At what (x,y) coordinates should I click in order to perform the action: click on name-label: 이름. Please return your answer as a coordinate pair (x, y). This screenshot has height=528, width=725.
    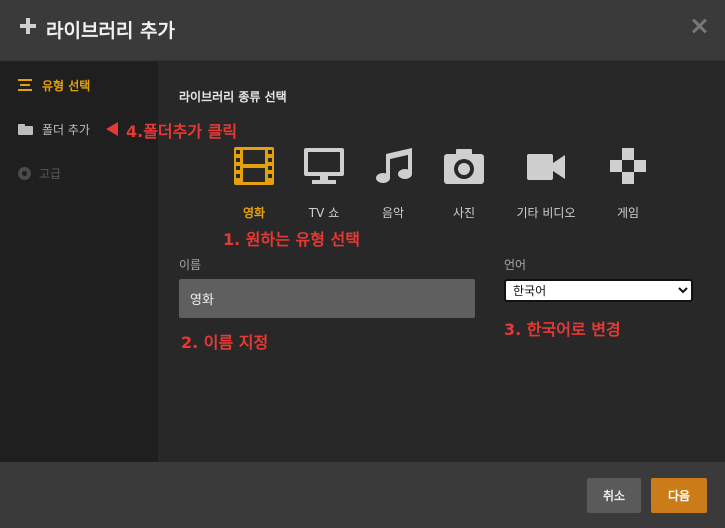
    Looking at the image, I should click on (190, 265).